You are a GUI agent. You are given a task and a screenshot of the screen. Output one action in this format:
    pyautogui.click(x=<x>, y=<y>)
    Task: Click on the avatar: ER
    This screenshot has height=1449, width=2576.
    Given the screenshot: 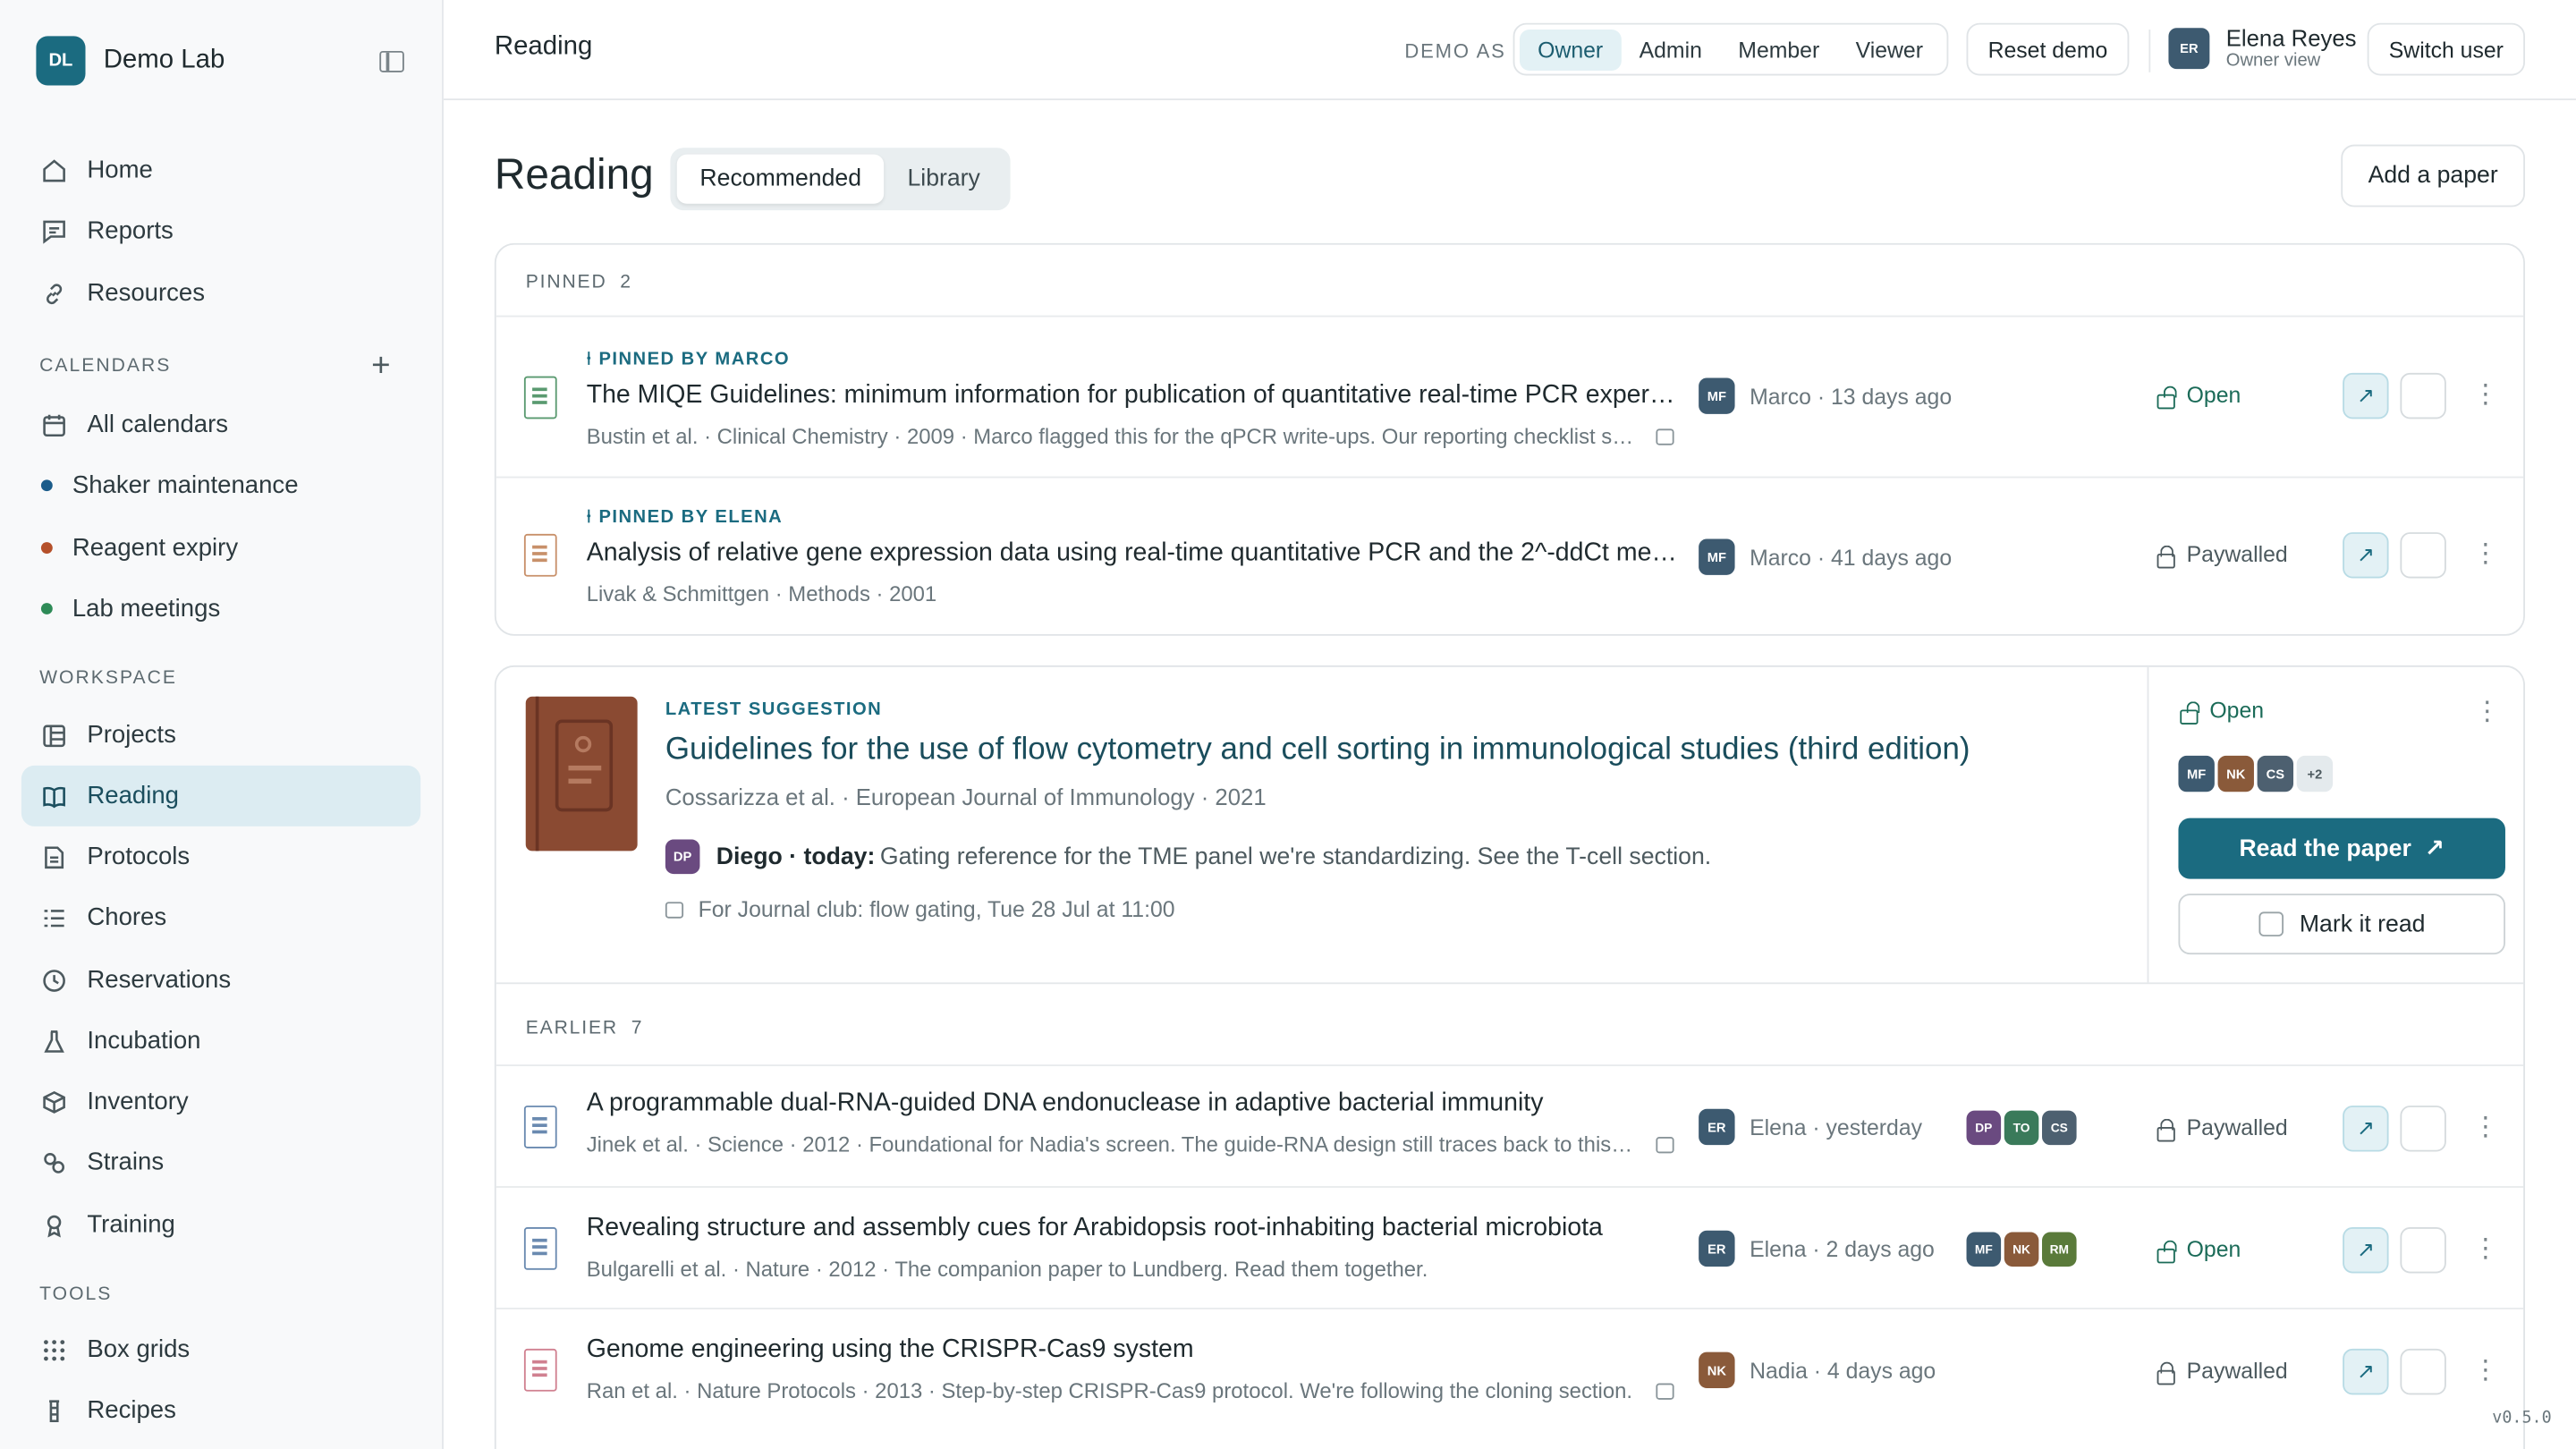 What is the action you would take?
    pyautogui.click(x=1717, y=1248)
    